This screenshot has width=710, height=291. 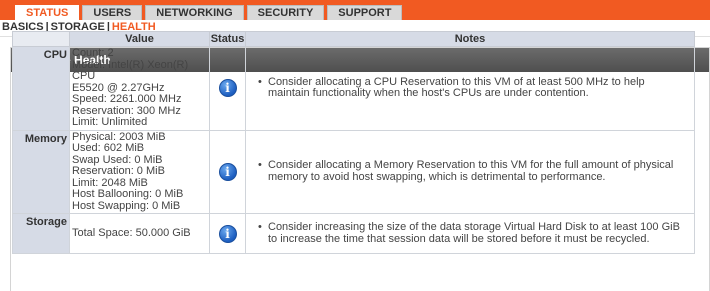 What do you see at coordinates (139, 39) in the screenshot?
I see `header-value: Value` at bounding box center [139, 39].